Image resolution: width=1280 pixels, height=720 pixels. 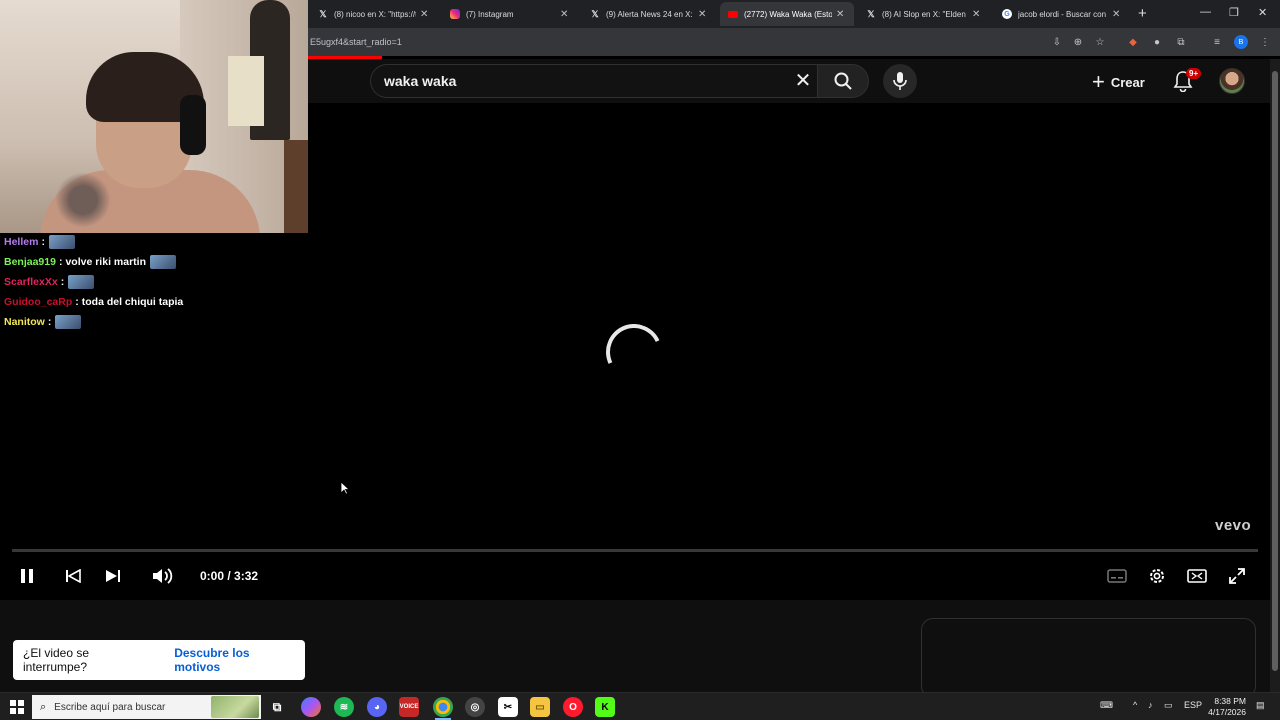 I want to click on copilot-icon, so click(x=311, y=707).